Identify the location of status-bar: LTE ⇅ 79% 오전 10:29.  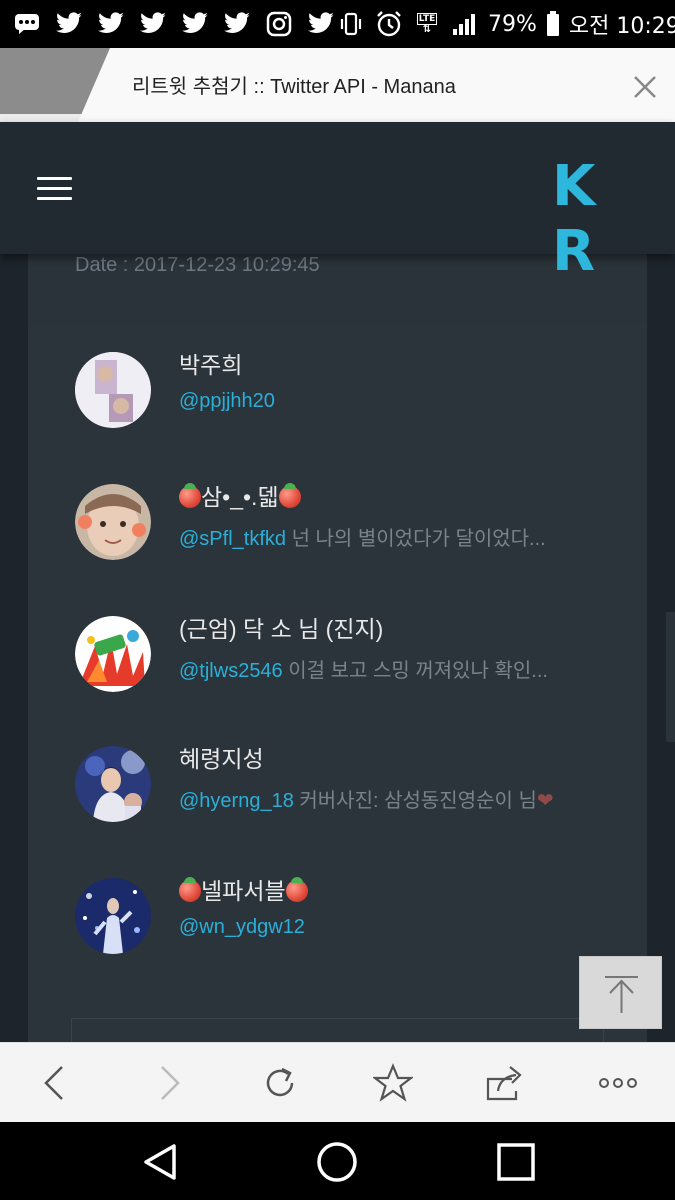
(337, 24).